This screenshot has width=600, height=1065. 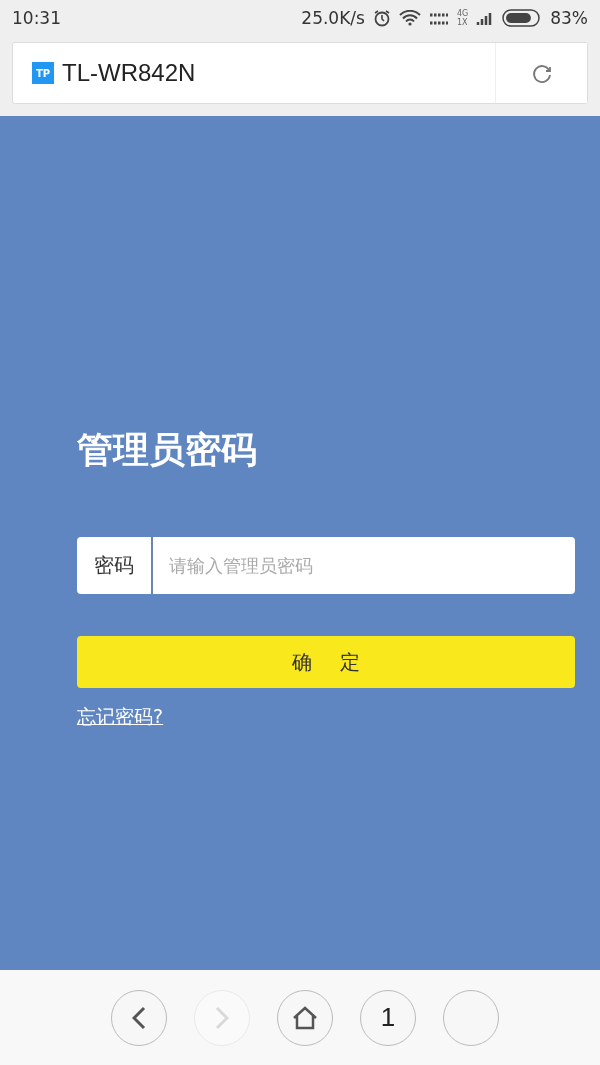 I want to click on battery-percent: 83%, so click(x=569, y=18).